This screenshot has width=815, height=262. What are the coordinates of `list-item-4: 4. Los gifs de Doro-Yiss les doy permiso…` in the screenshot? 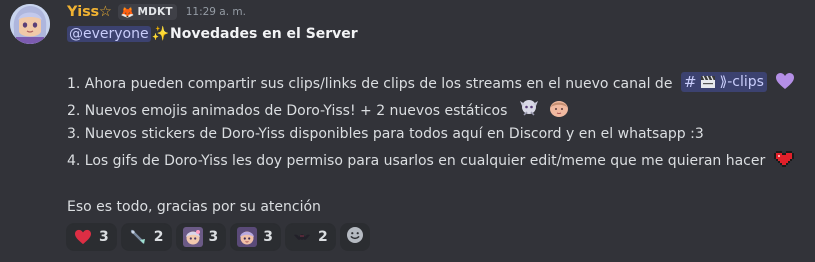 It's located at (430, 161).